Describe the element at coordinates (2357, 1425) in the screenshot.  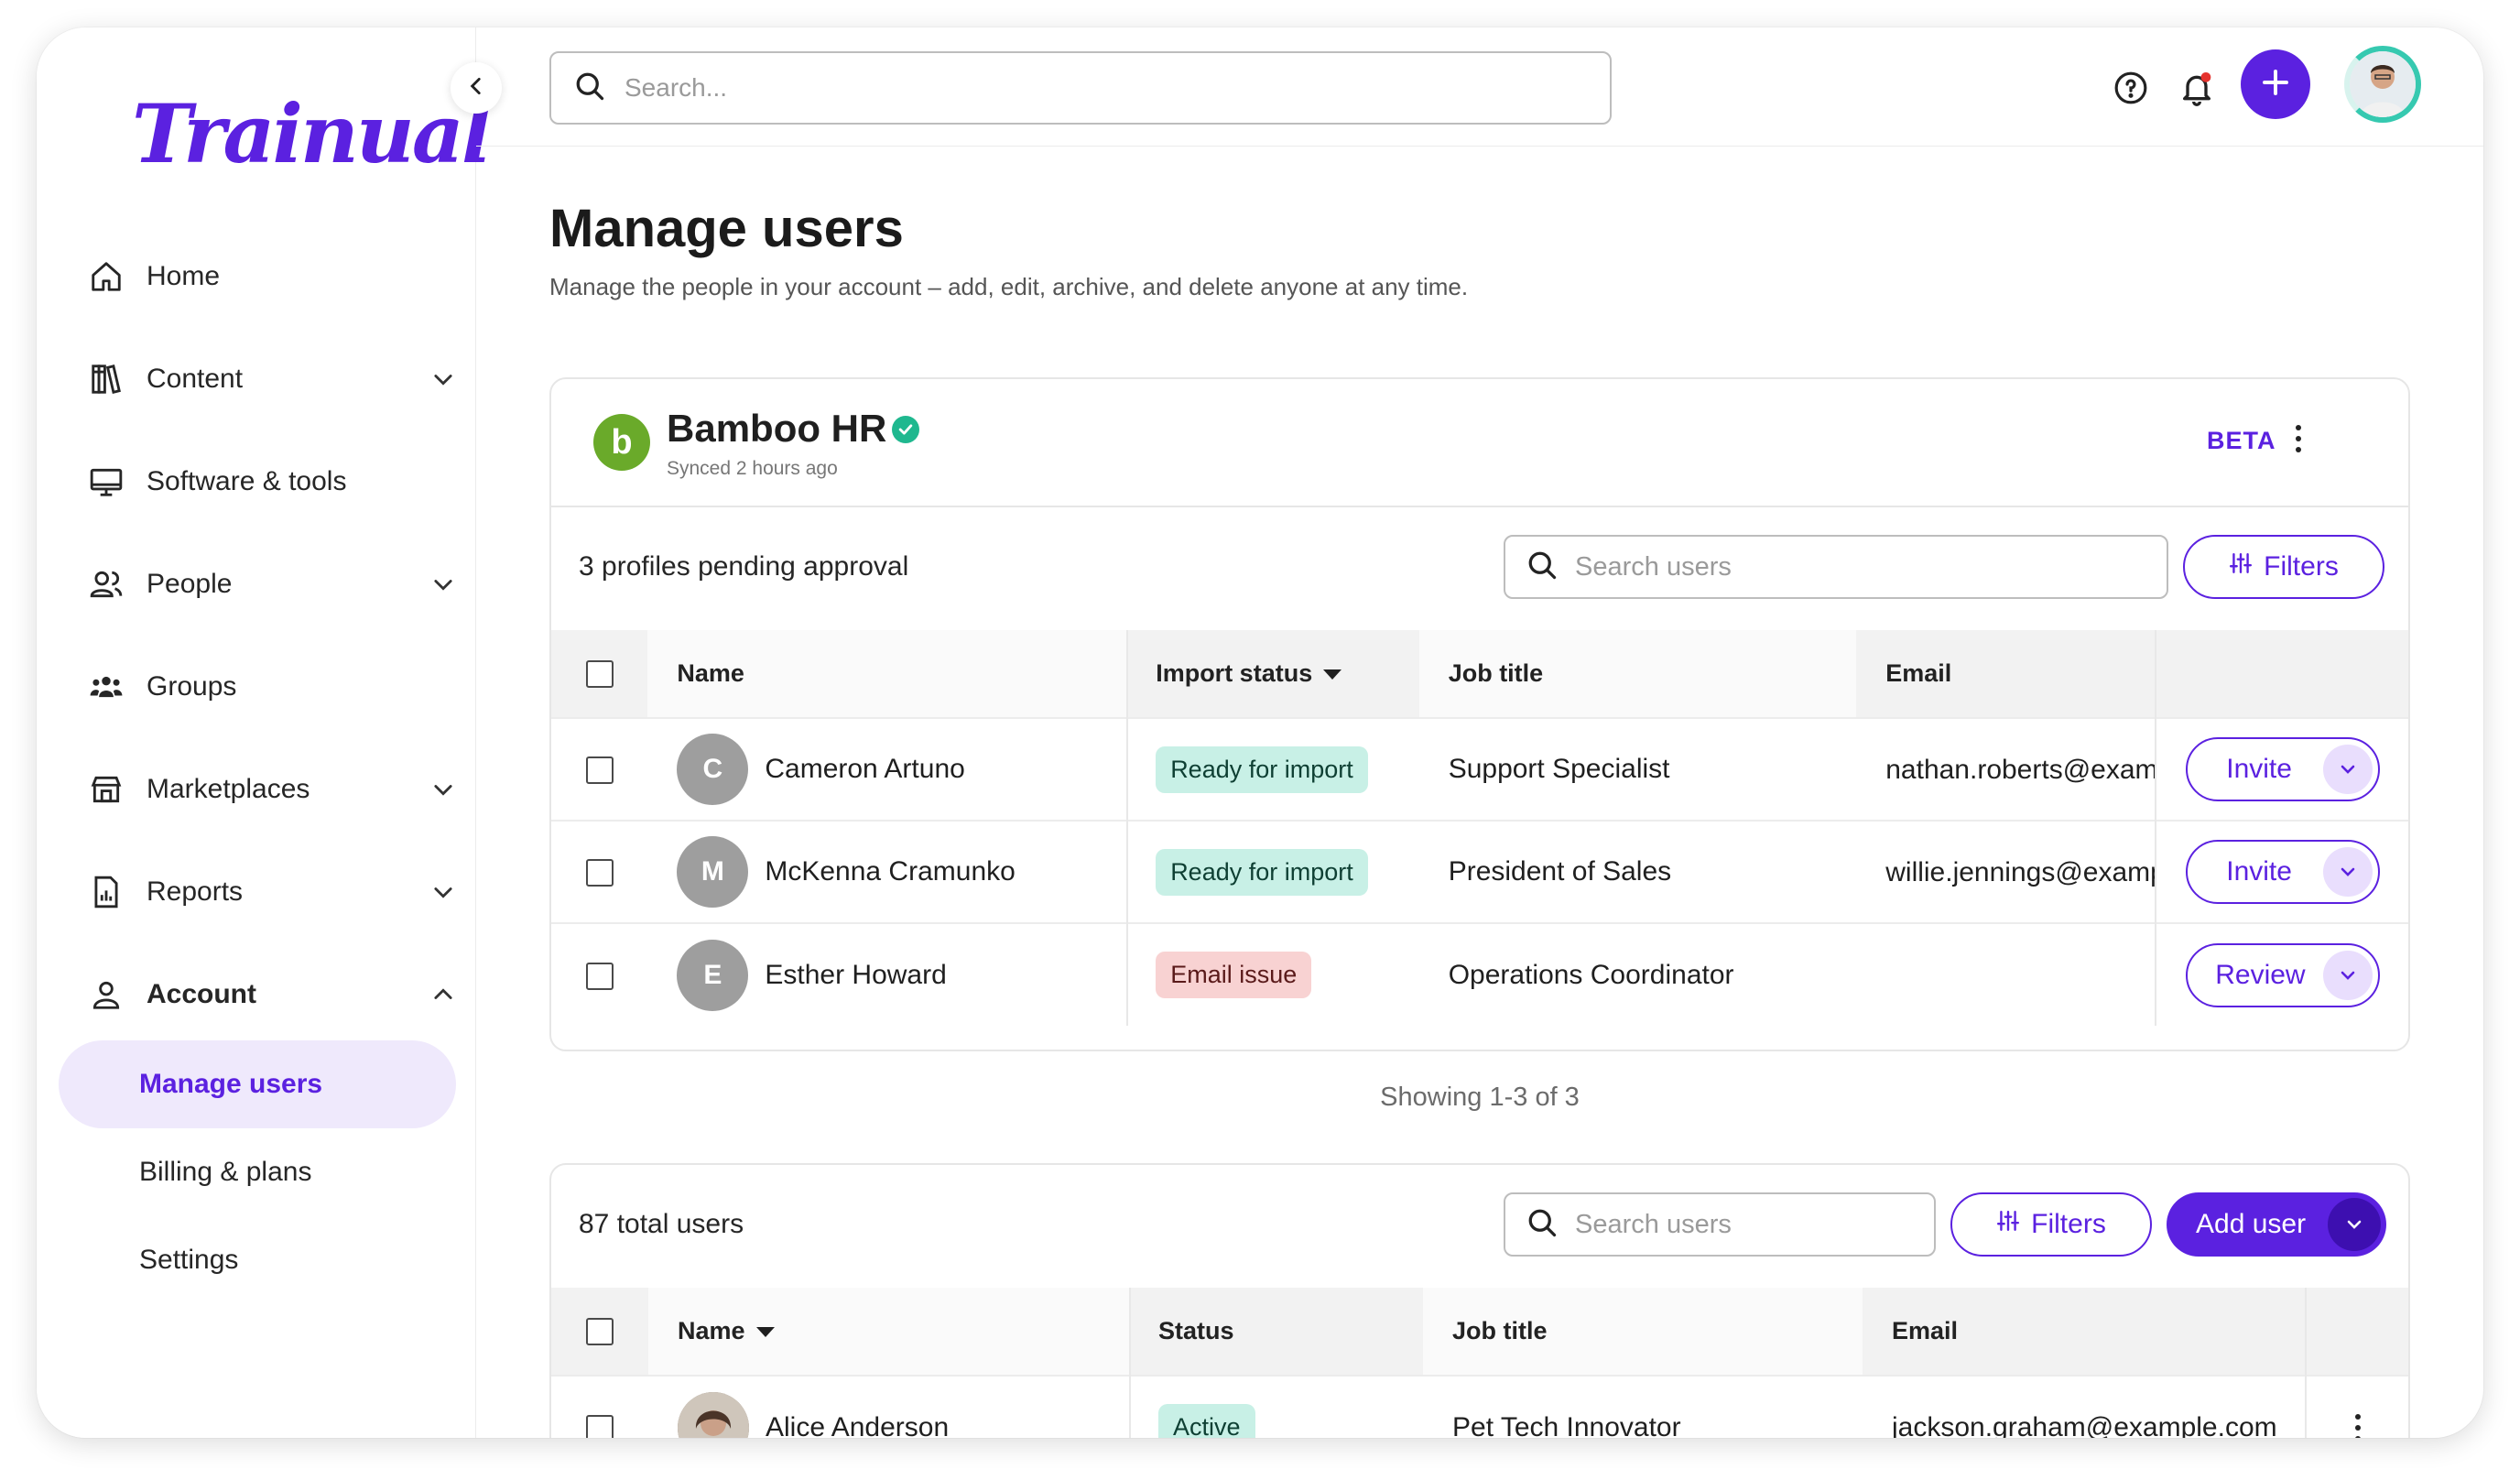
I see `row-more-options-icon` at that location.